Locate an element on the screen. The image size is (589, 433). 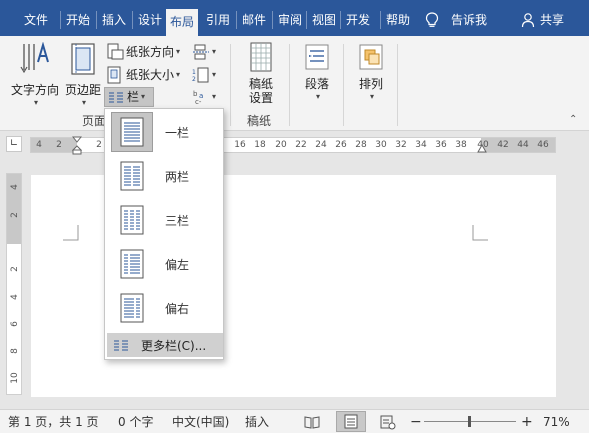
ruler-tick: 24 is located at coordinates (321, 145).